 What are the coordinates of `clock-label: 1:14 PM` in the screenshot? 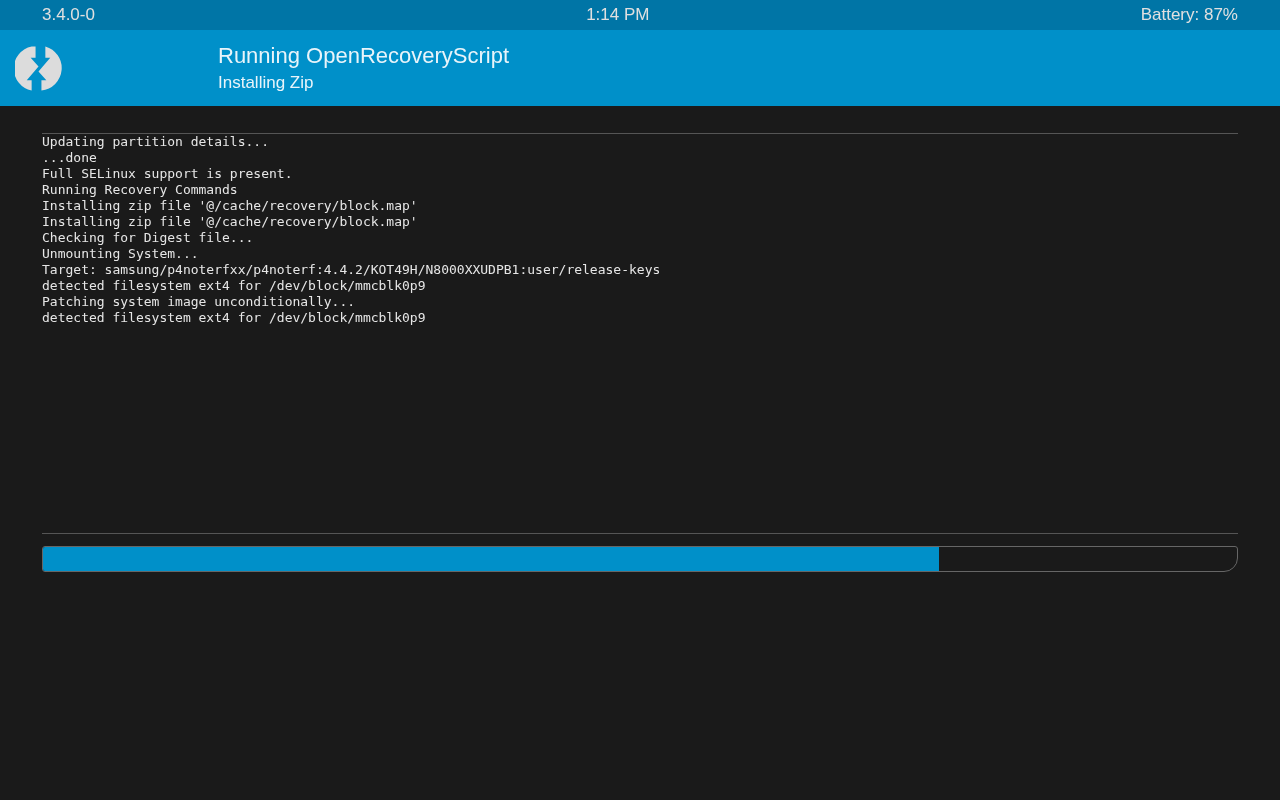 It's located at (618, 15).